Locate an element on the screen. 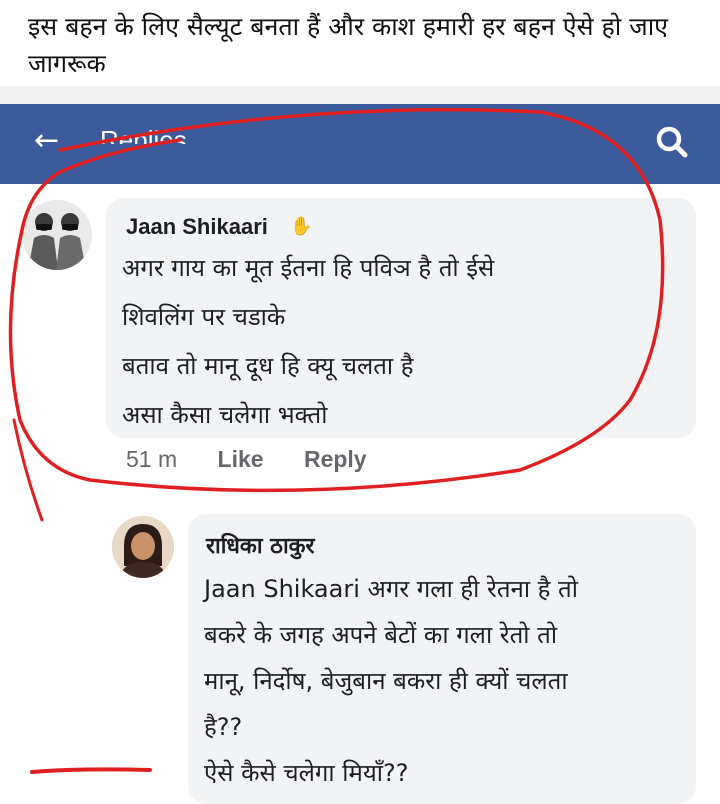  comment-time: 51 m is located at coordinates (152, 459).